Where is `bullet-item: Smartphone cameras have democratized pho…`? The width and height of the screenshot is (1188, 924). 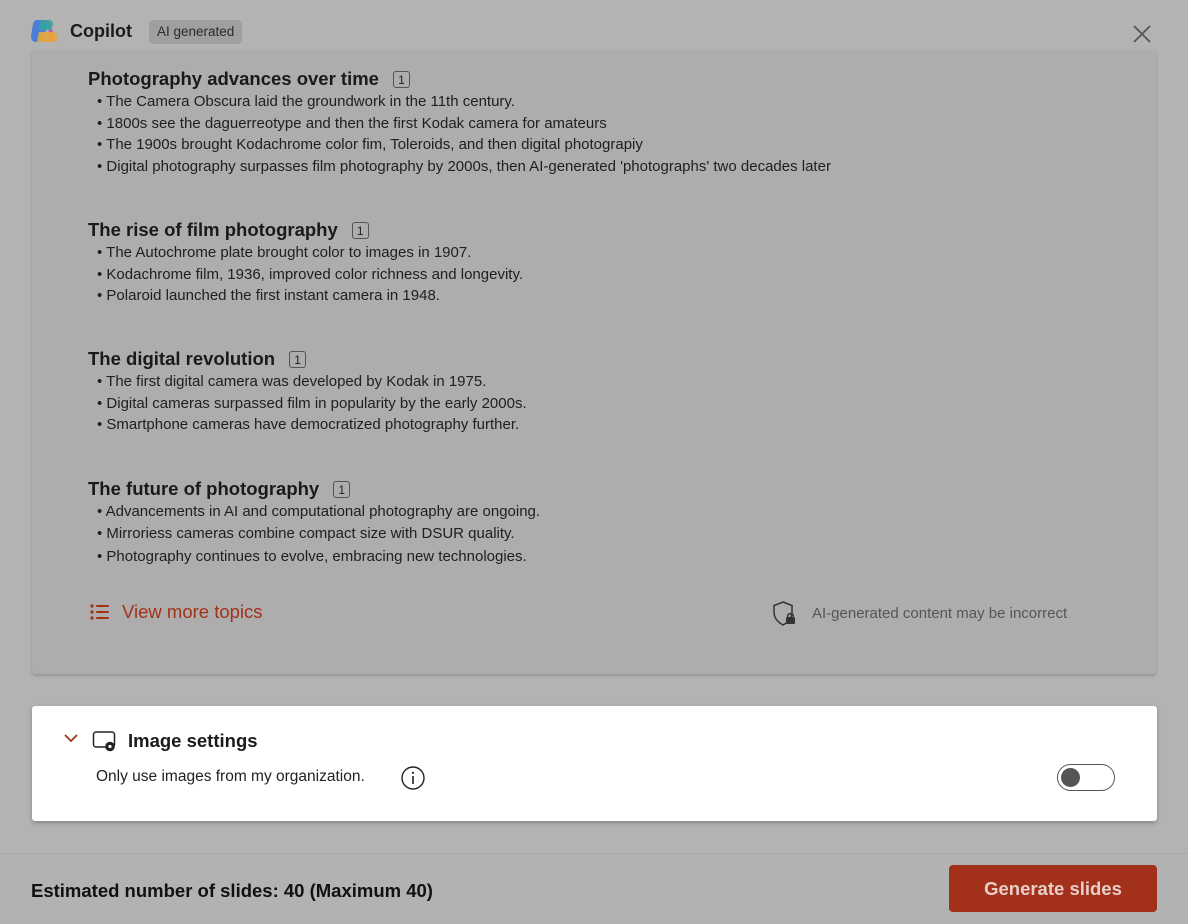
bullet-item: Smartphone cameras have democratized pho… is located at coordinates (592, 425).